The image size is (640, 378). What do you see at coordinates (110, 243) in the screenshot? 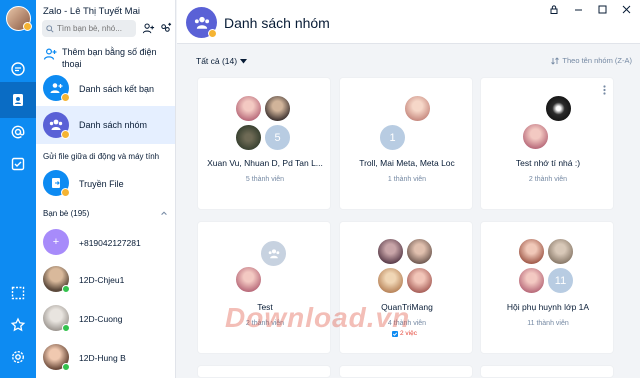
I see `friend-name: +819042127281` at bounding box center [110, 243].